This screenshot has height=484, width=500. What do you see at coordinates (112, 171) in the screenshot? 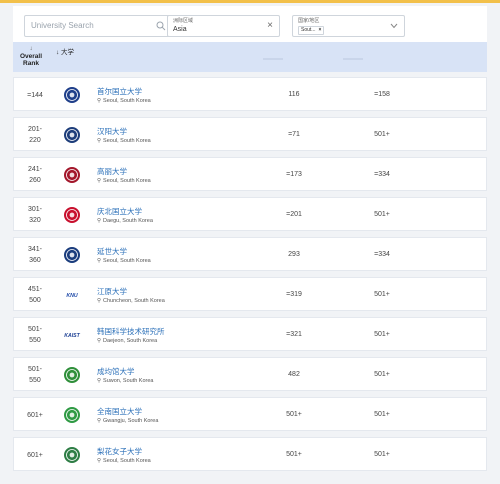
I see `university-name-link: 高丽大学` at bounding box center [112, 171].